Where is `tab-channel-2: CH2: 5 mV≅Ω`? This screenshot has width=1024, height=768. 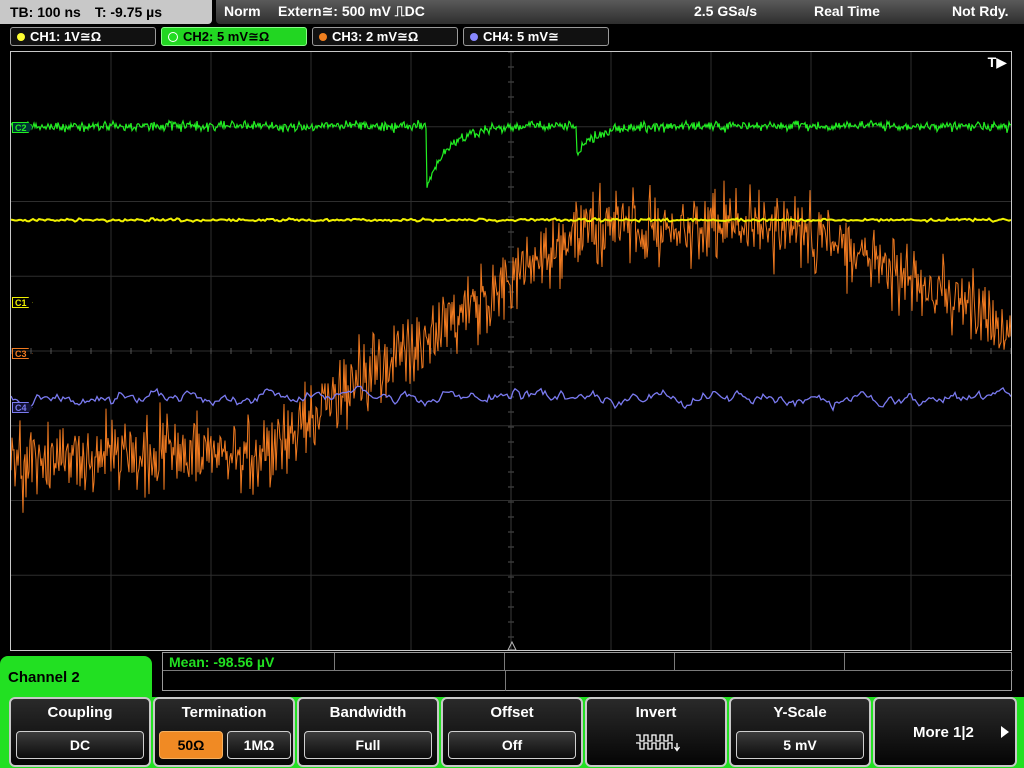 tab-channel-2: CH2: 5 mV≅Ω is located at coordinates (234, 36).